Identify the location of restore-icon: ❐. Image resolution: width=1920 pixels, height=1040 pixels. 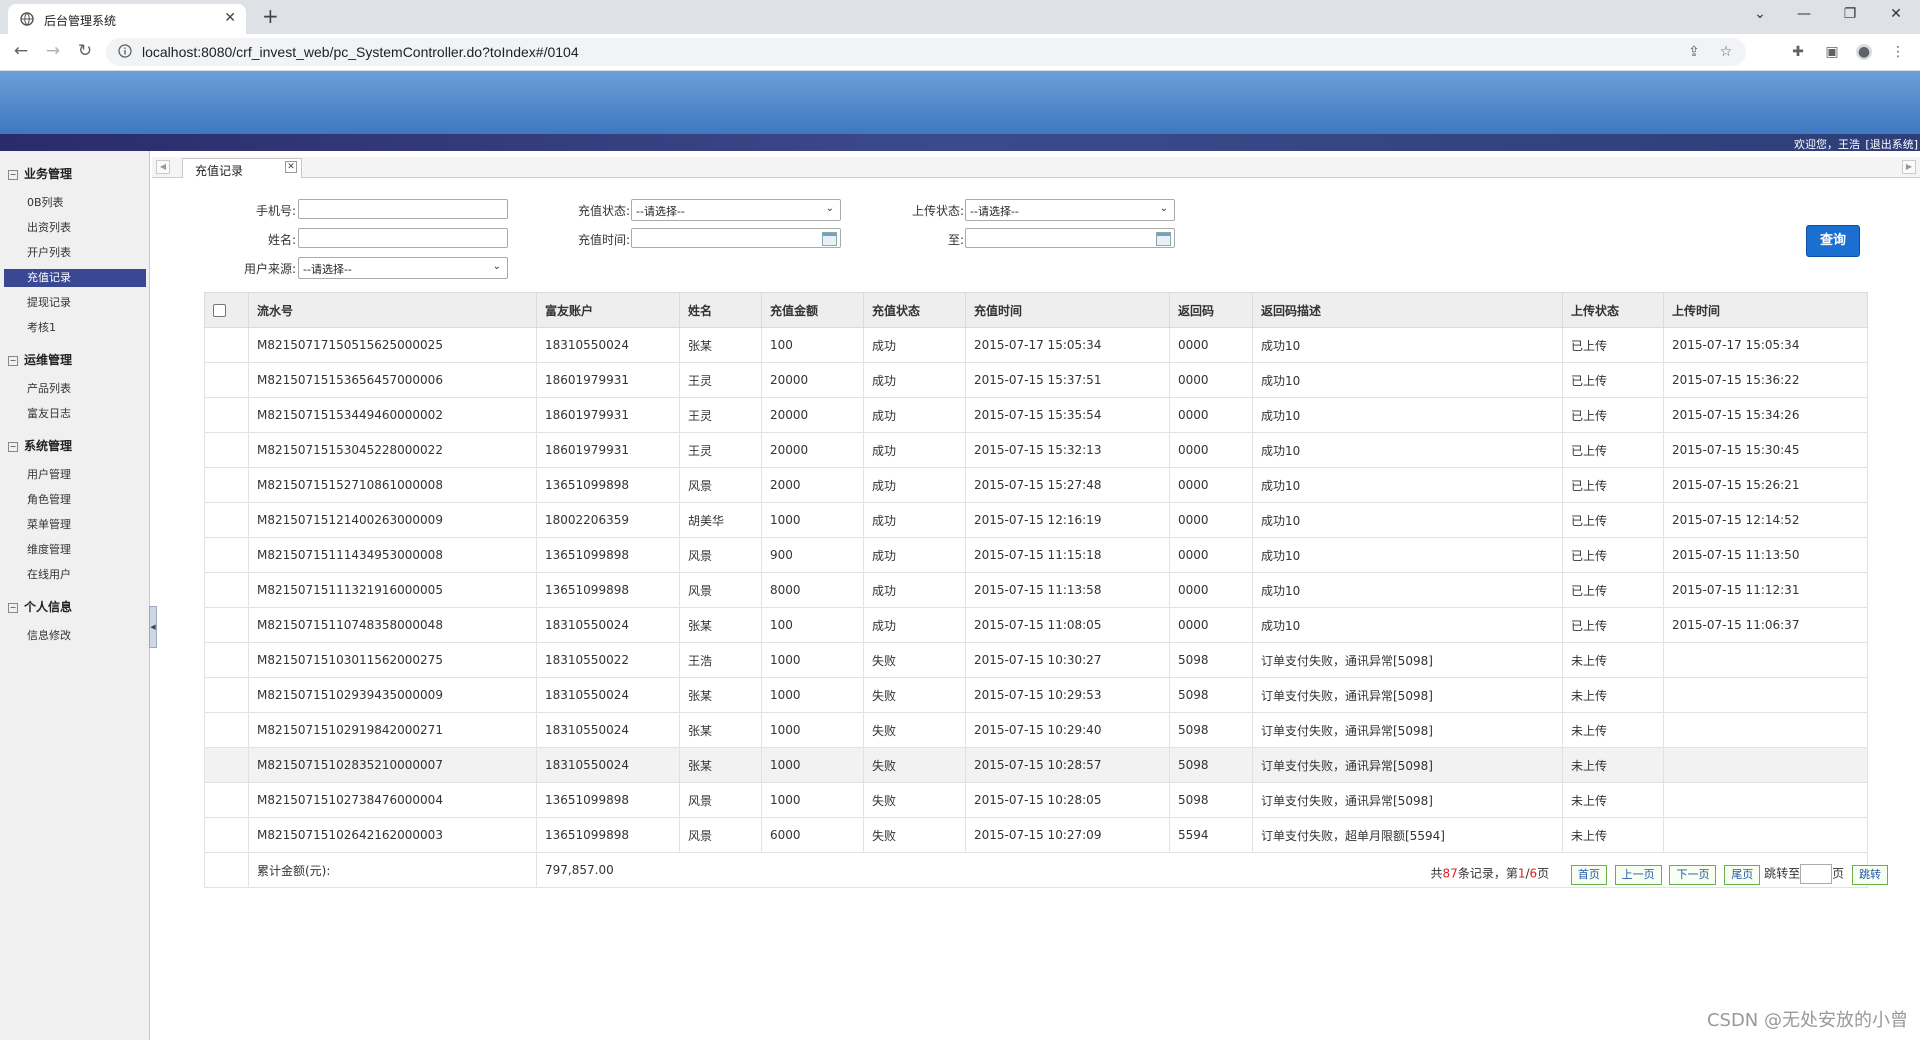
(1850, 14).